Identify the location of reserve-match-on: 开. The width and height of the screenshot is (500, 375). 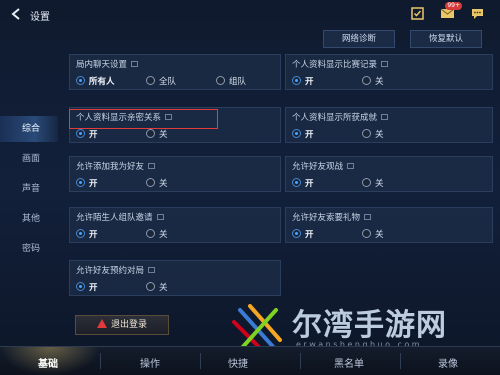
(87, 287).